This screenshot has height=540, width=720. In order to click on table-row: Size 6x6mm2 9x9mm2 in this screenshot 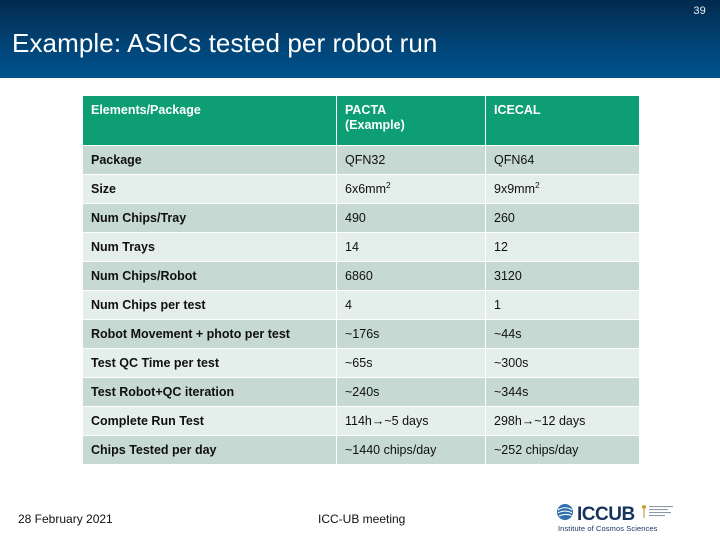, I will do `click(361, 189)`.